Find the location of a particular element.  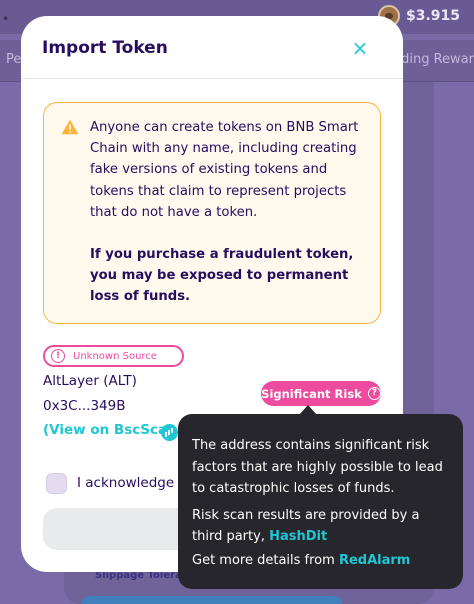

risk-label: Significant Risk is located at coordinates (311, 393).